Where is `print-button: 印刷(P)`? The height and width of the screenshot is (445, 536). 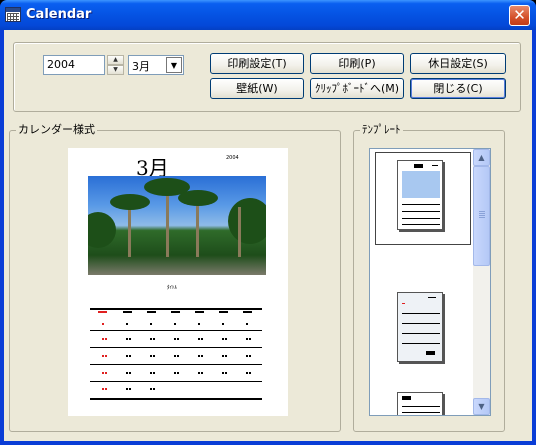
print-button: 印刷(P) is located at coordinates (357, 63).